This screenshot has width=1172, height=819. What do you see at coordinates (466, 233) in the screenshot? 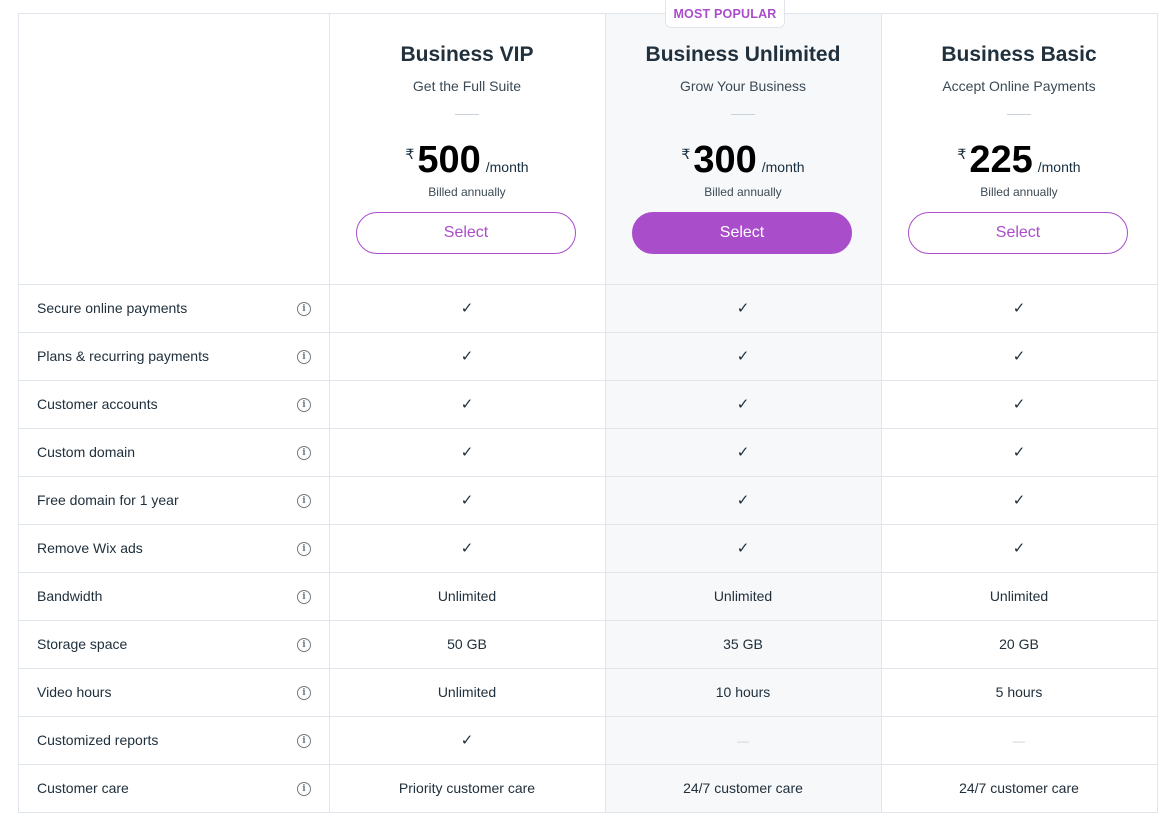
I see `select-business-vip-button: Select` at bounding box center [466, 233].